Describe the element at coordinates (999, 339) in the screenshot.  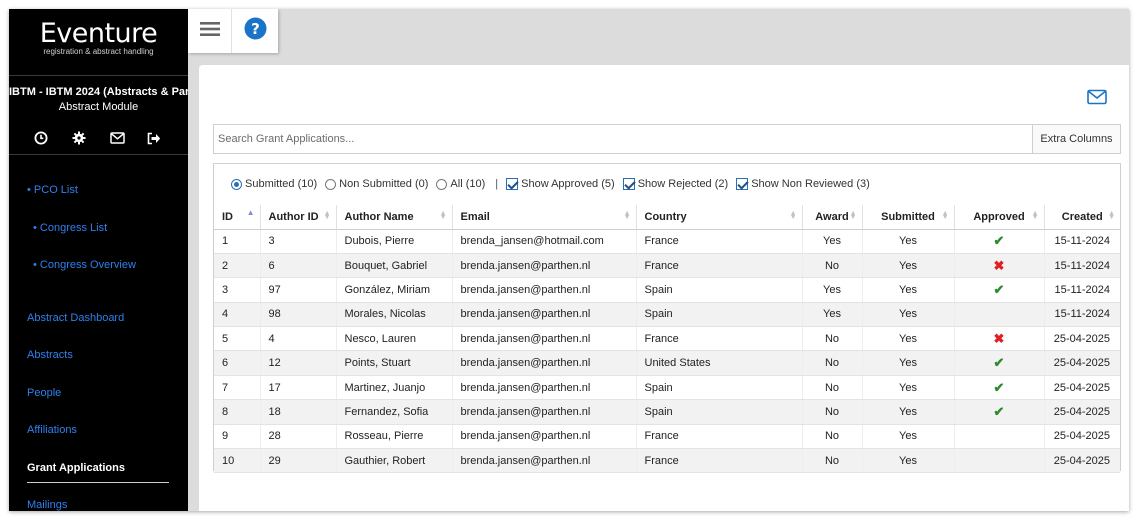
I see `cell-approved: ✖` at that location.